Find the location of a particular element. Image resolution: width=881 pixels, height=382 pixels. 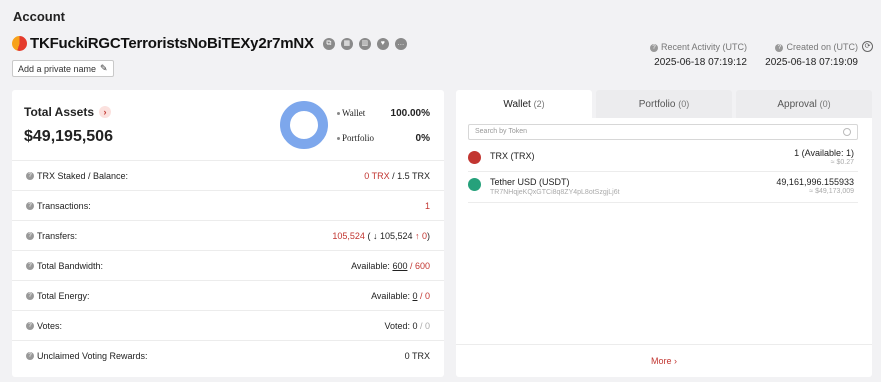

tab-label: Wallet is located at coordinates (517, 104).